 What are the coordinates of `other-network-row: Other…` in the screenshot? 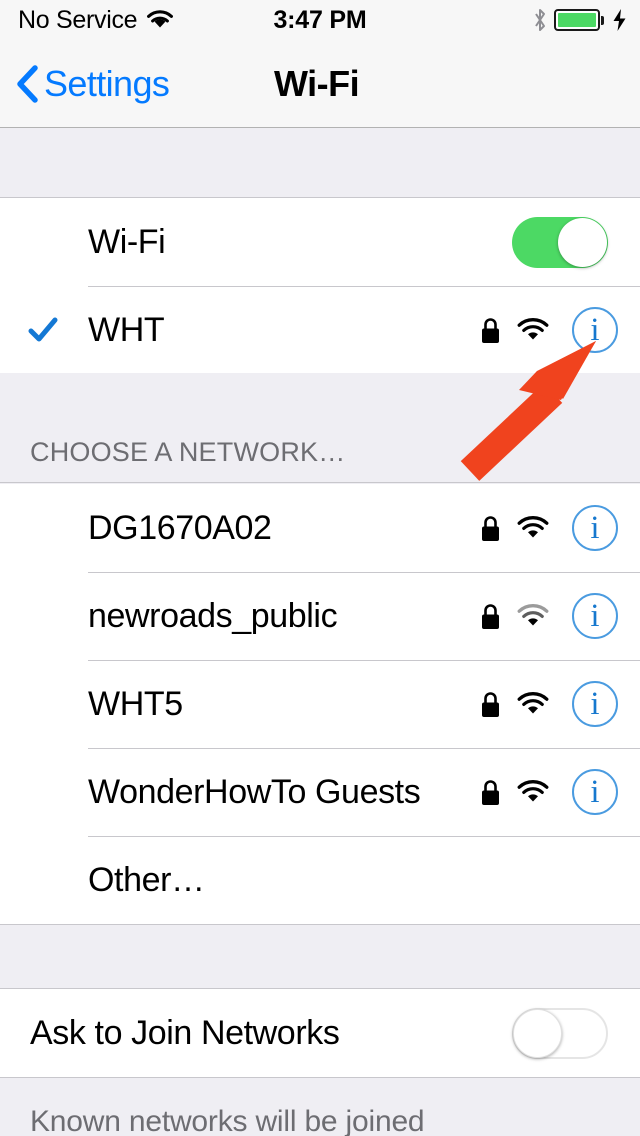 It's located at (320, 880).